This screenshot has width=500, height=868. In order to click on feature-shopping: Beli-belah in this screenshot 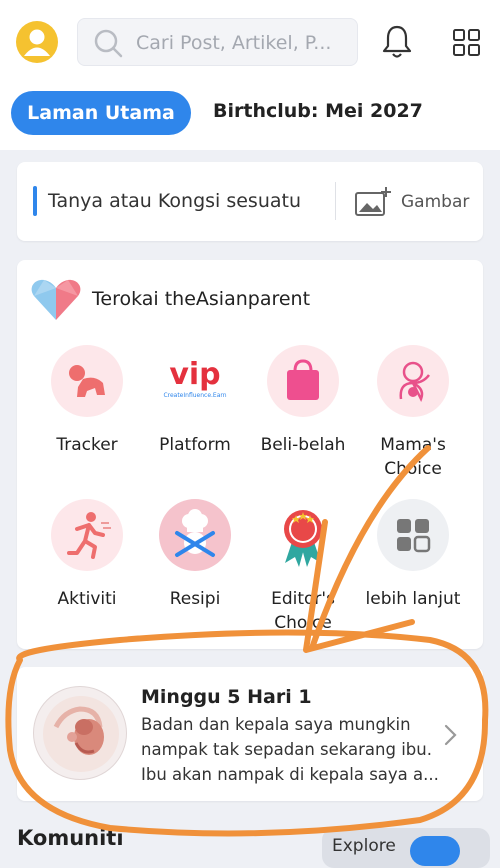, I will do `click(303, 401)`.